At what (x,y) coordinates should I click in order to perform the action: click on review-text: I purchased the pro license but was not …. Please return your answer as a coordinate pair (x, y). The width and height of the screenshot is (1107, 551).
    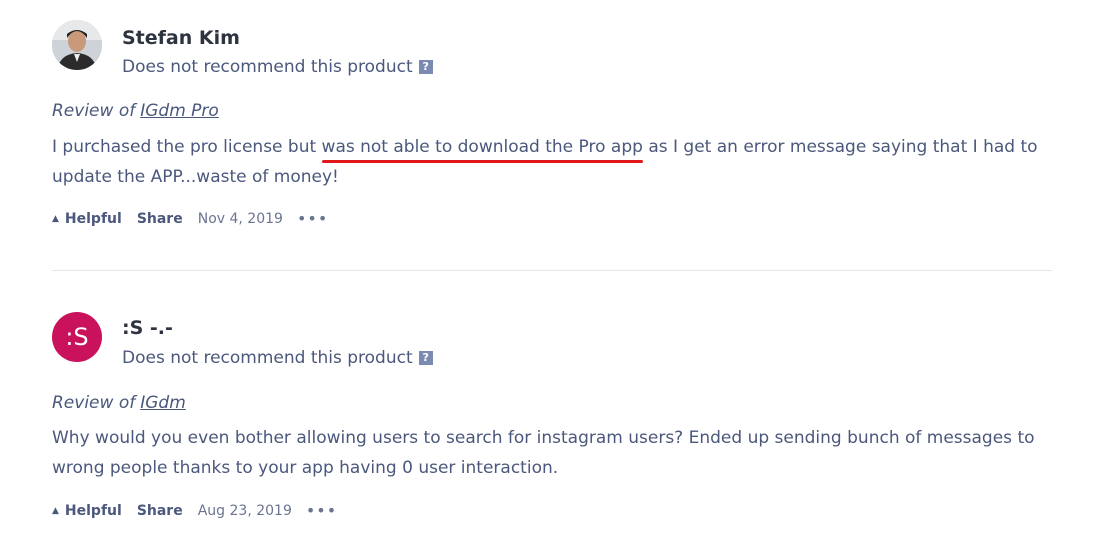
    Looking at the image, I should click on (552, 162).